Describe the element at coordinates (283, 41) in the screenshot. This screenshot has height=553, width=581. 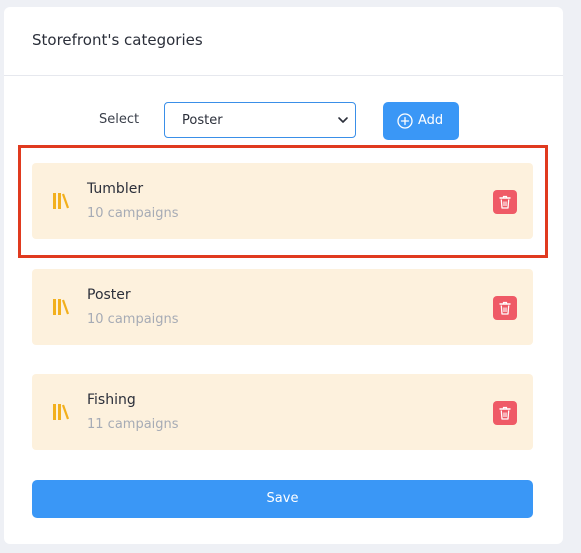
I see `card-header: Storefront's categories` at that location.